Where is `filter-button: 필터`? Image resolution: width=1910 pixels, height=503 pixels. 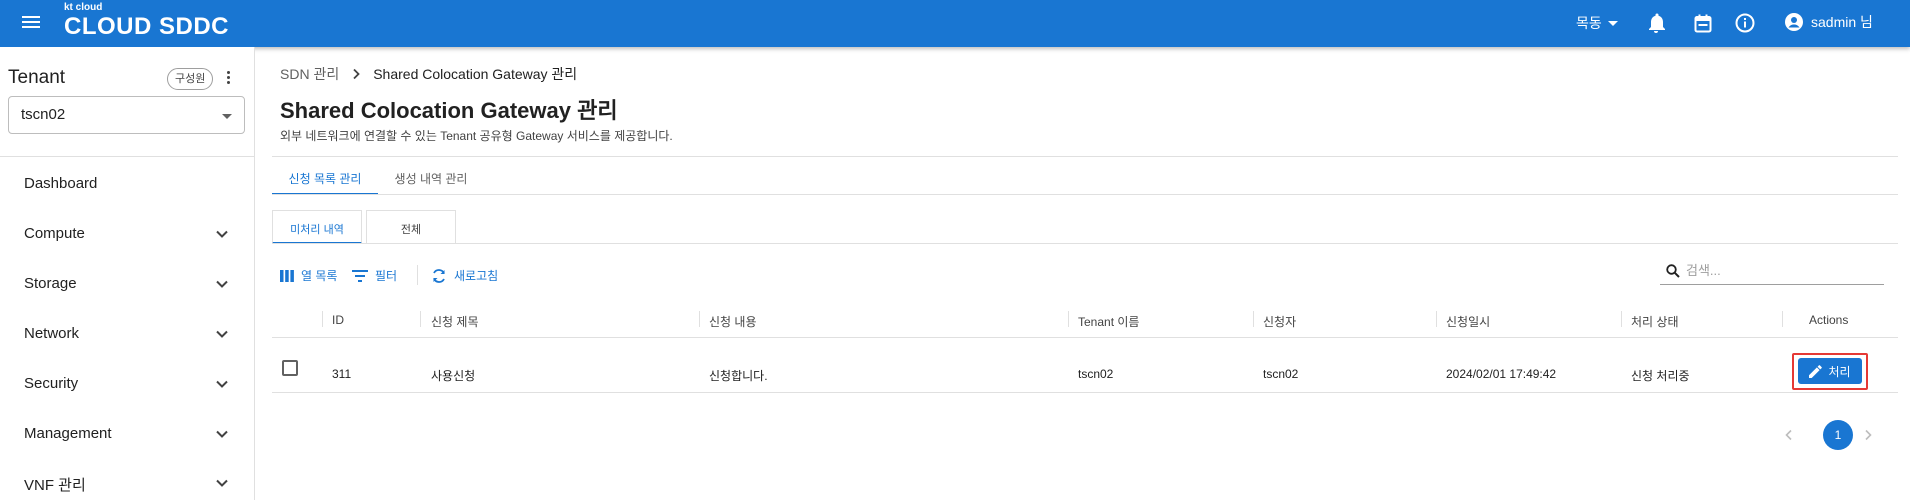
filter-button: 필터 is located at coordinates (374, 275).